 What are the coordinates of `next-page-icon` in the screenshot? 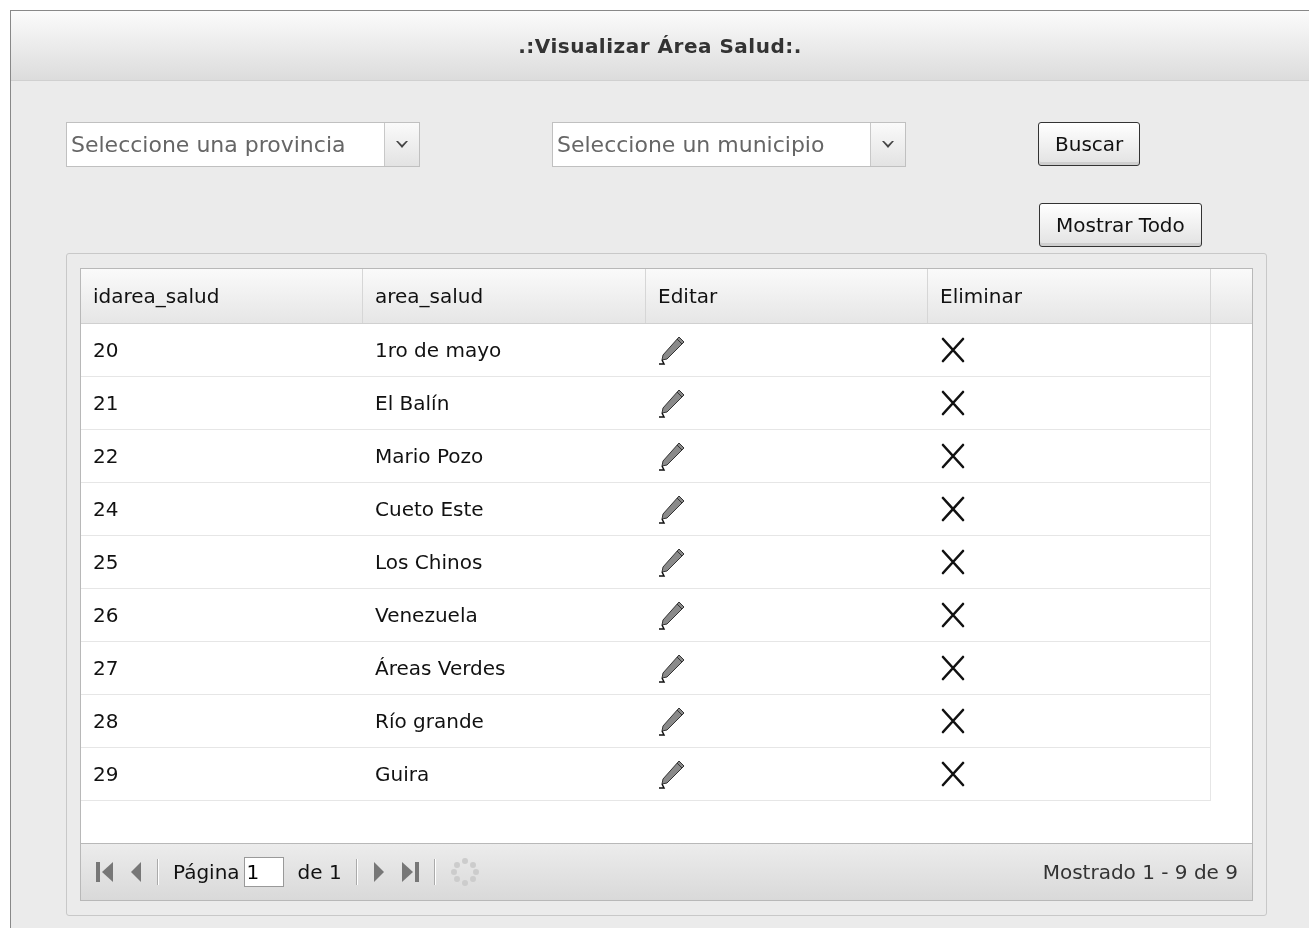 It's located at (378, 872).